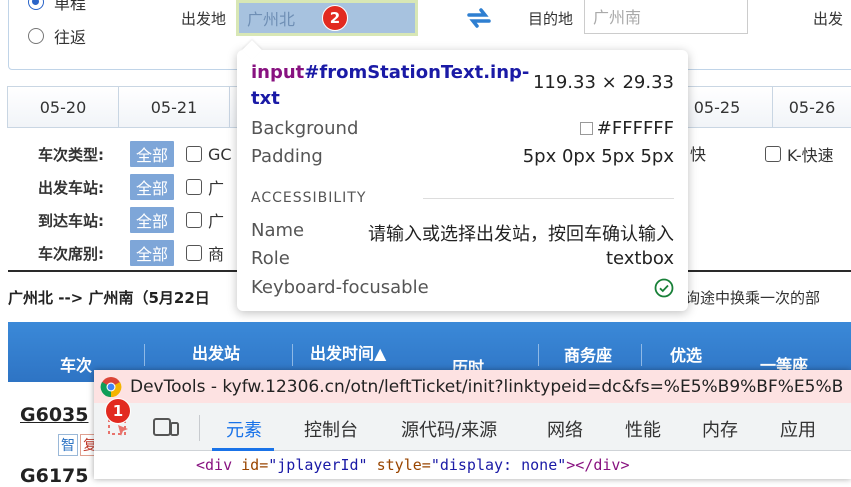  Describe the element at coordinates (36, 36) in the screenshot. I see `radio-round` at that location.